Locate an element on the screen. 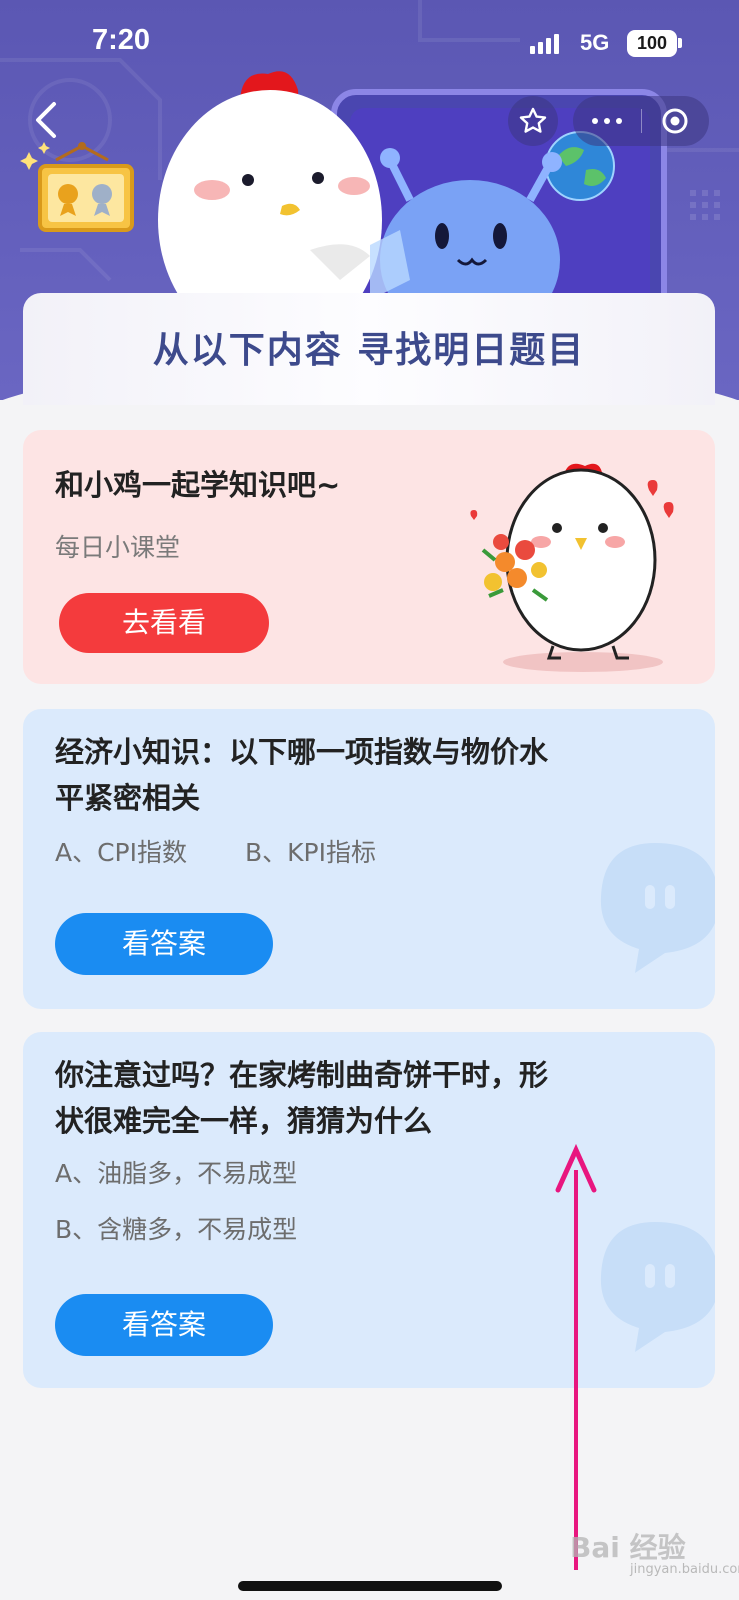 This screenshot has width=739, height=1600. classroom-subtitle: 每日小课堂 is located at coordinates (118, 547).